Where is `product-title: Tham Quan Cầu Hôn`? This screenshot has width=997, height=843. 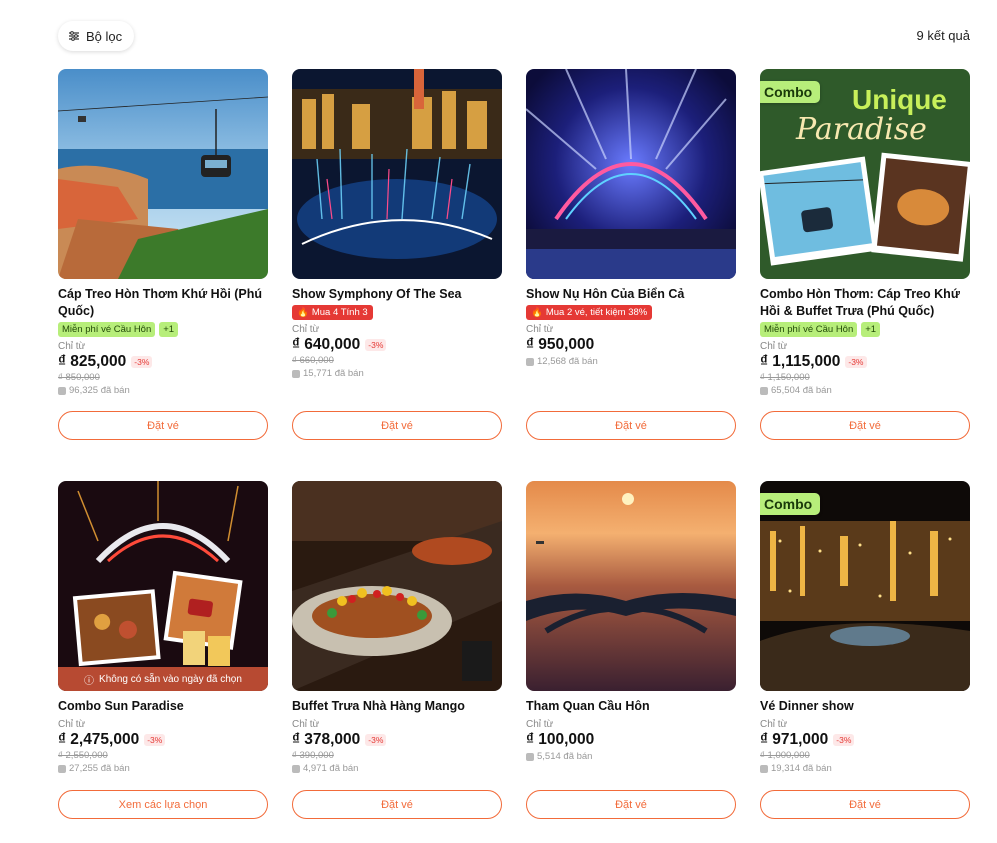 product-title: Tham Quan Cầu Hôn is located at coordinates (631, 706).